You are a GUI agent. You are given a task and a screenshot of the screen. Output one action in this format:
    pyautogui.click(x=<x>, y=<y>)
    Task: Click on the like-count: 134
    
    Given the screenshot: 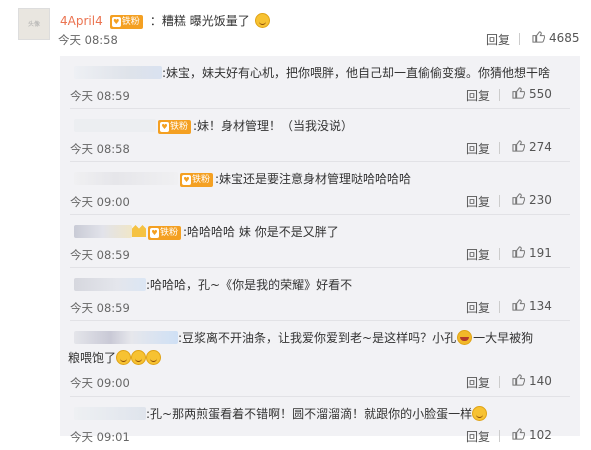 What is the action you would take?
    pyautogui.click(x=540, y=306)
    